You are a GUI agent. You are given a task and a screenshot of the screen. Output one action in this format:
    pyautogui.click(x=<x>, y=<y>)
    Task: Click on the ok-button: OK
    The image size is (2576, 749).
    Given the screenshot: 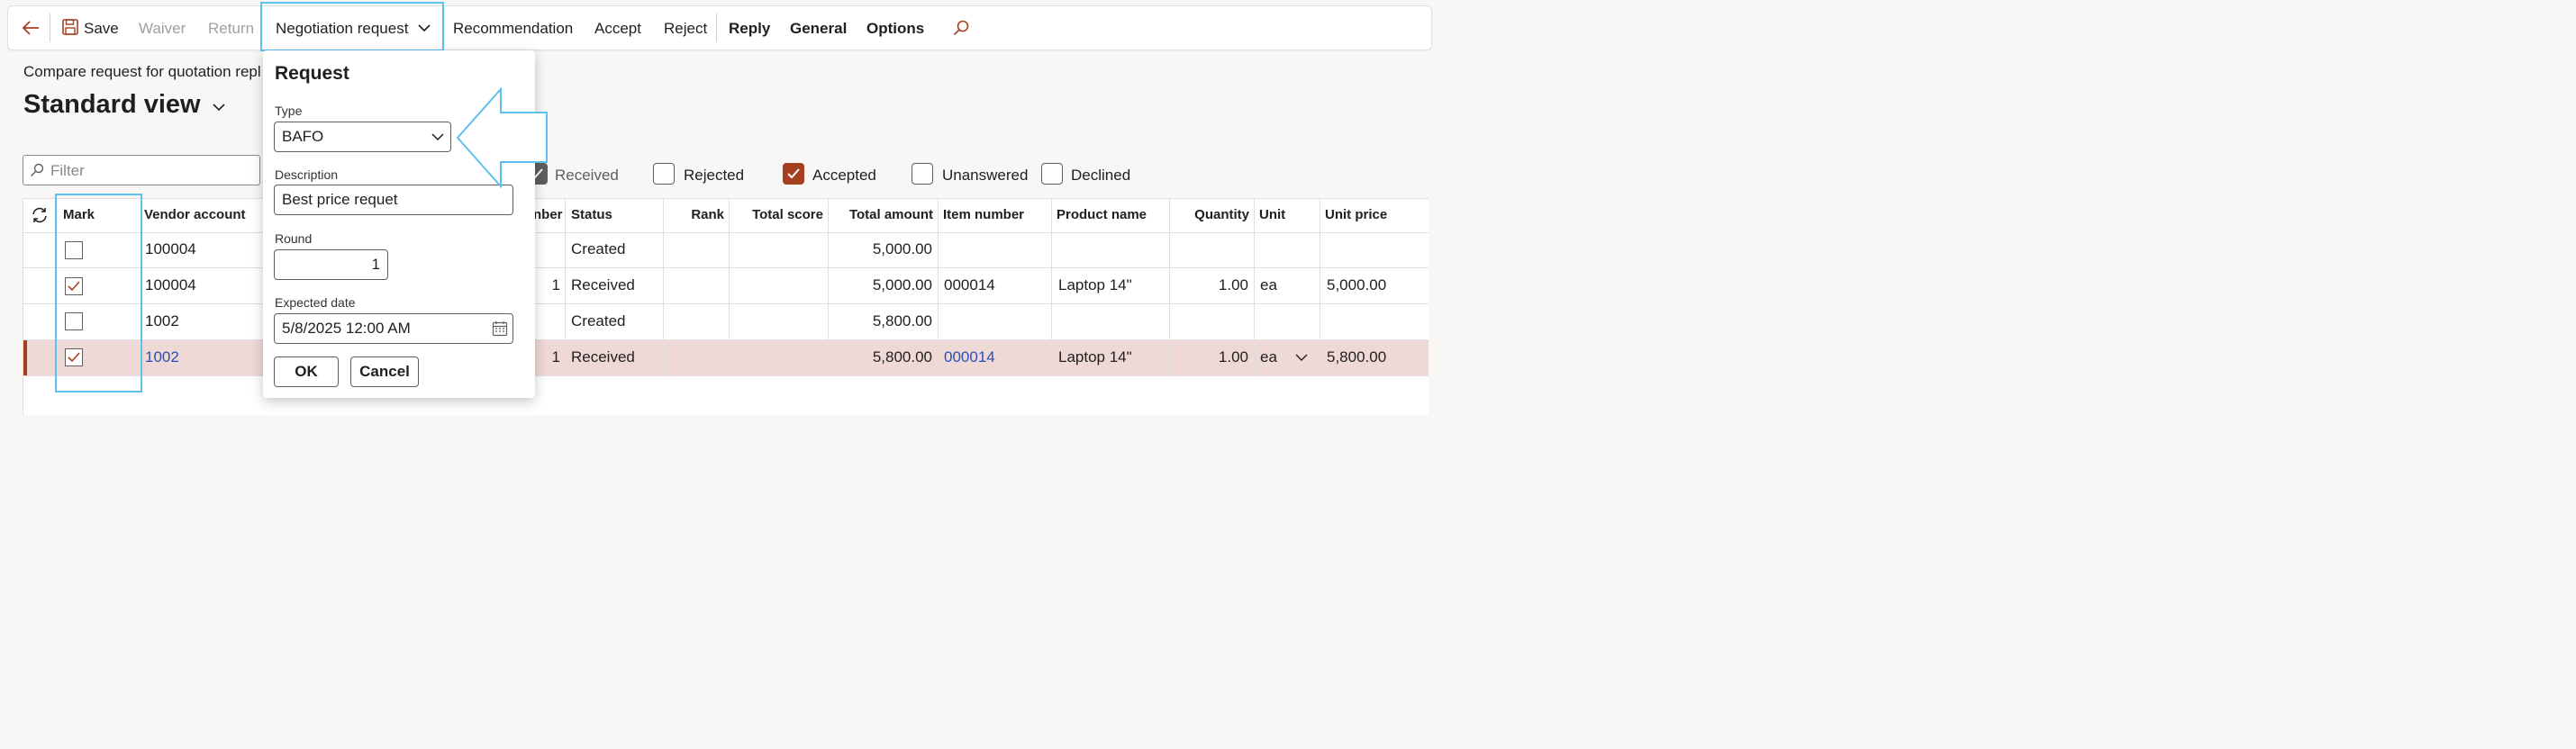 What is the action you would take?
    pyautogui.click(x=306, y=371)
    